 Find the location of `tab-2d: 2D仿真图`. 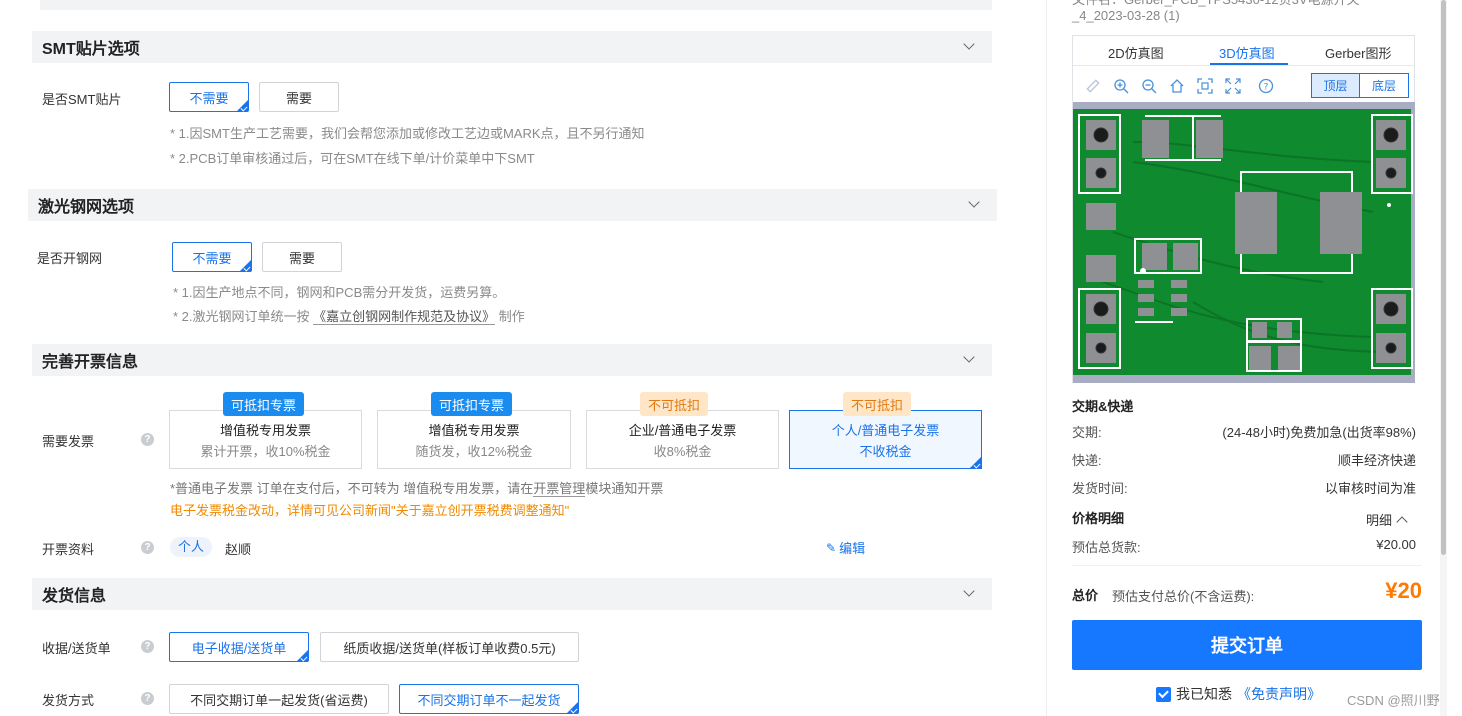

tab-2d: 2D仿真图 is located at coordinates (1136, 52).